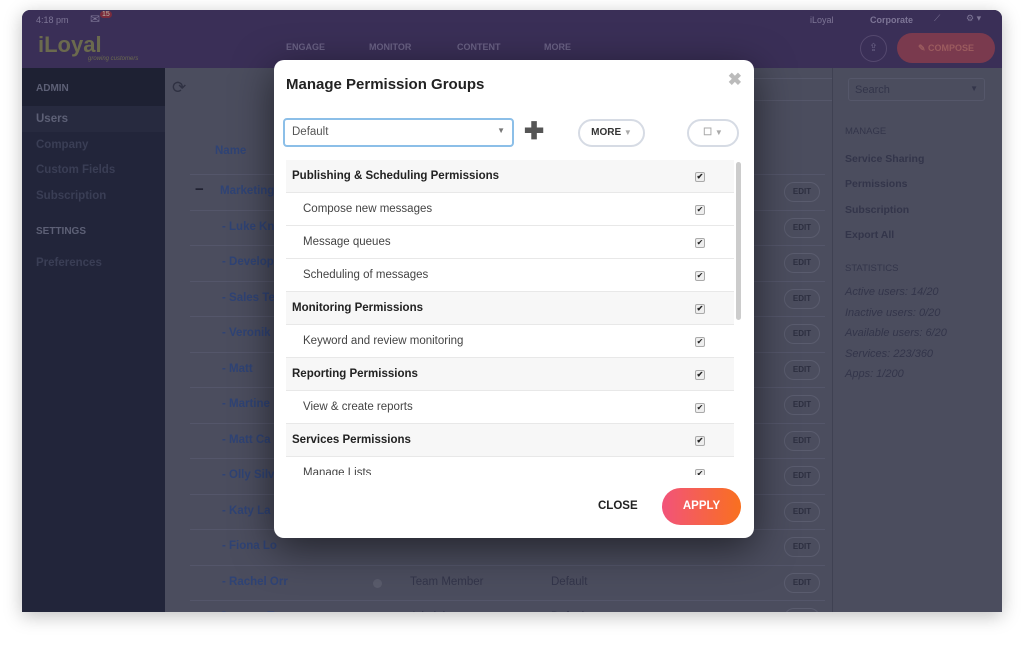 This screenshot has width=1024, height=656. I want to click on name-column-header: Name, so click(230, 151).